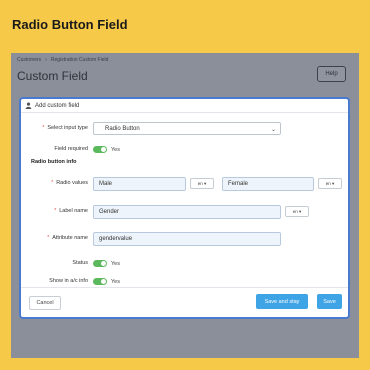  What do you see at coordinates (67, 238) in the screenshot?
I see `attribute-name-label: * Attribute name` at bounding box center [67, 238].